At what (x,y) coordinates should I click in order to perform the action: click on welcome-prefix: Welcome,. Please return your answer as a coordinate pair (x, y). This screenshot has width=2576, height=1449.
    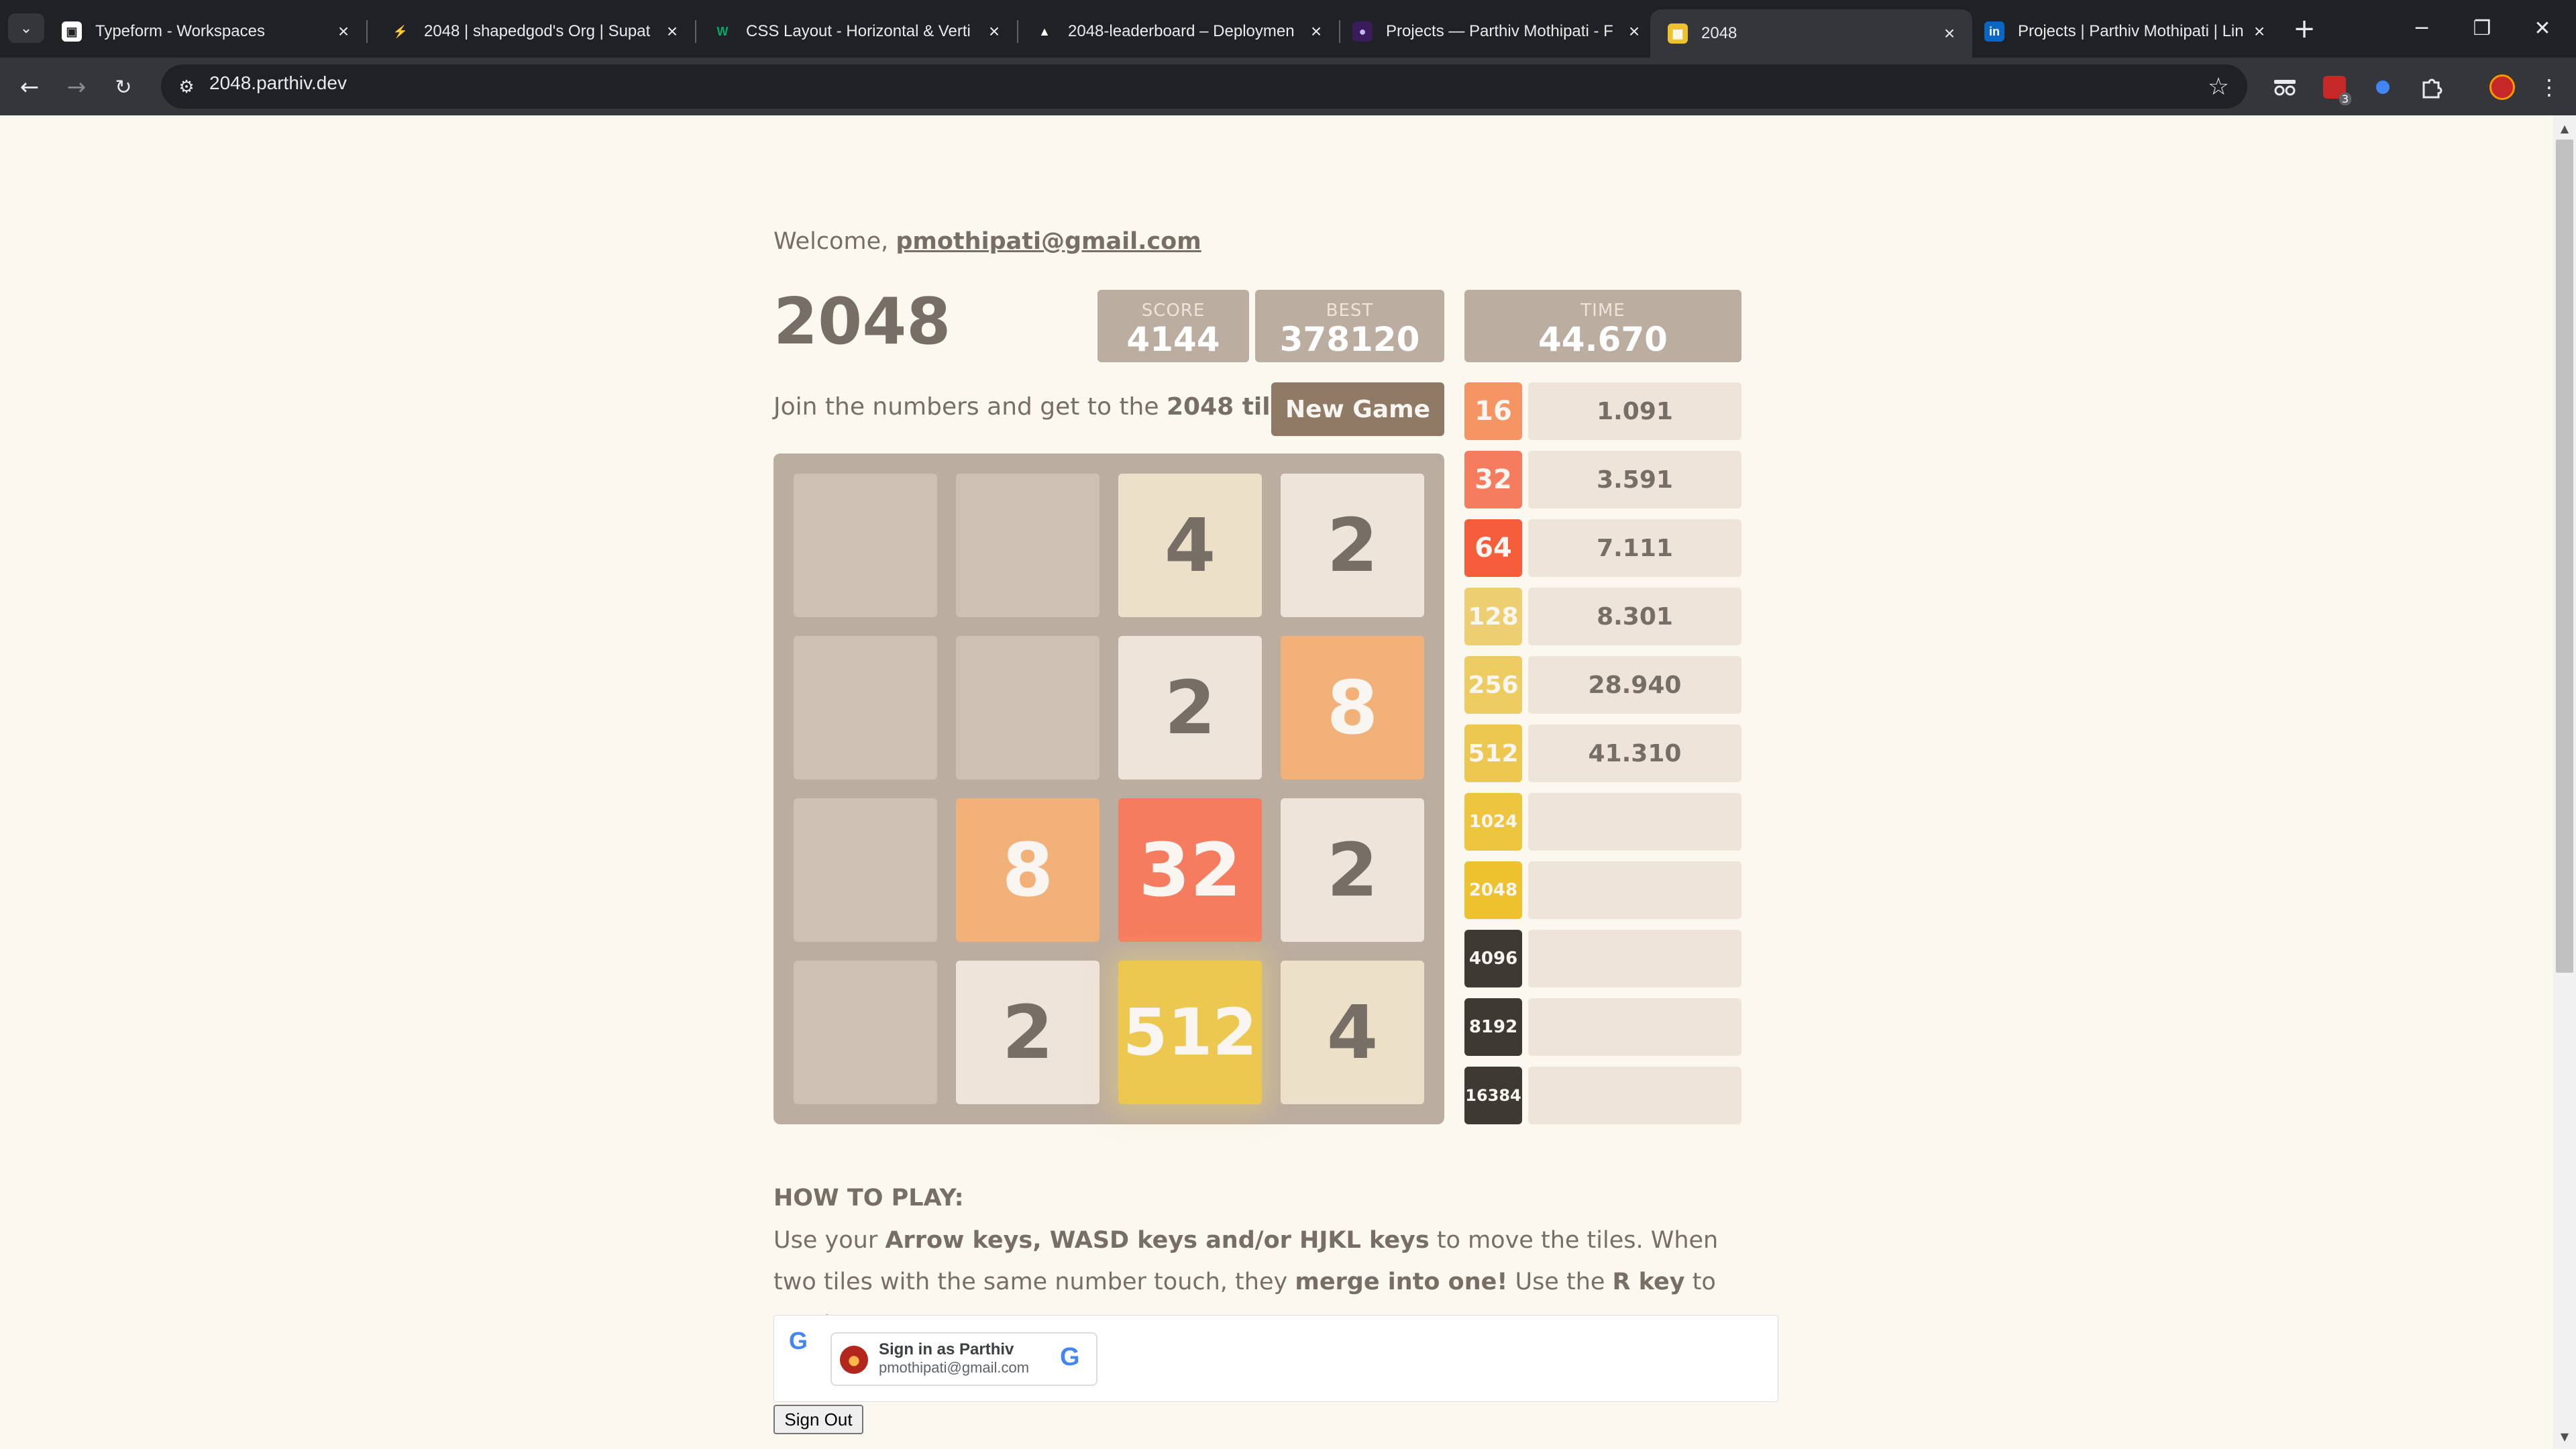
    Looking at the image, I should click on (834, 241).